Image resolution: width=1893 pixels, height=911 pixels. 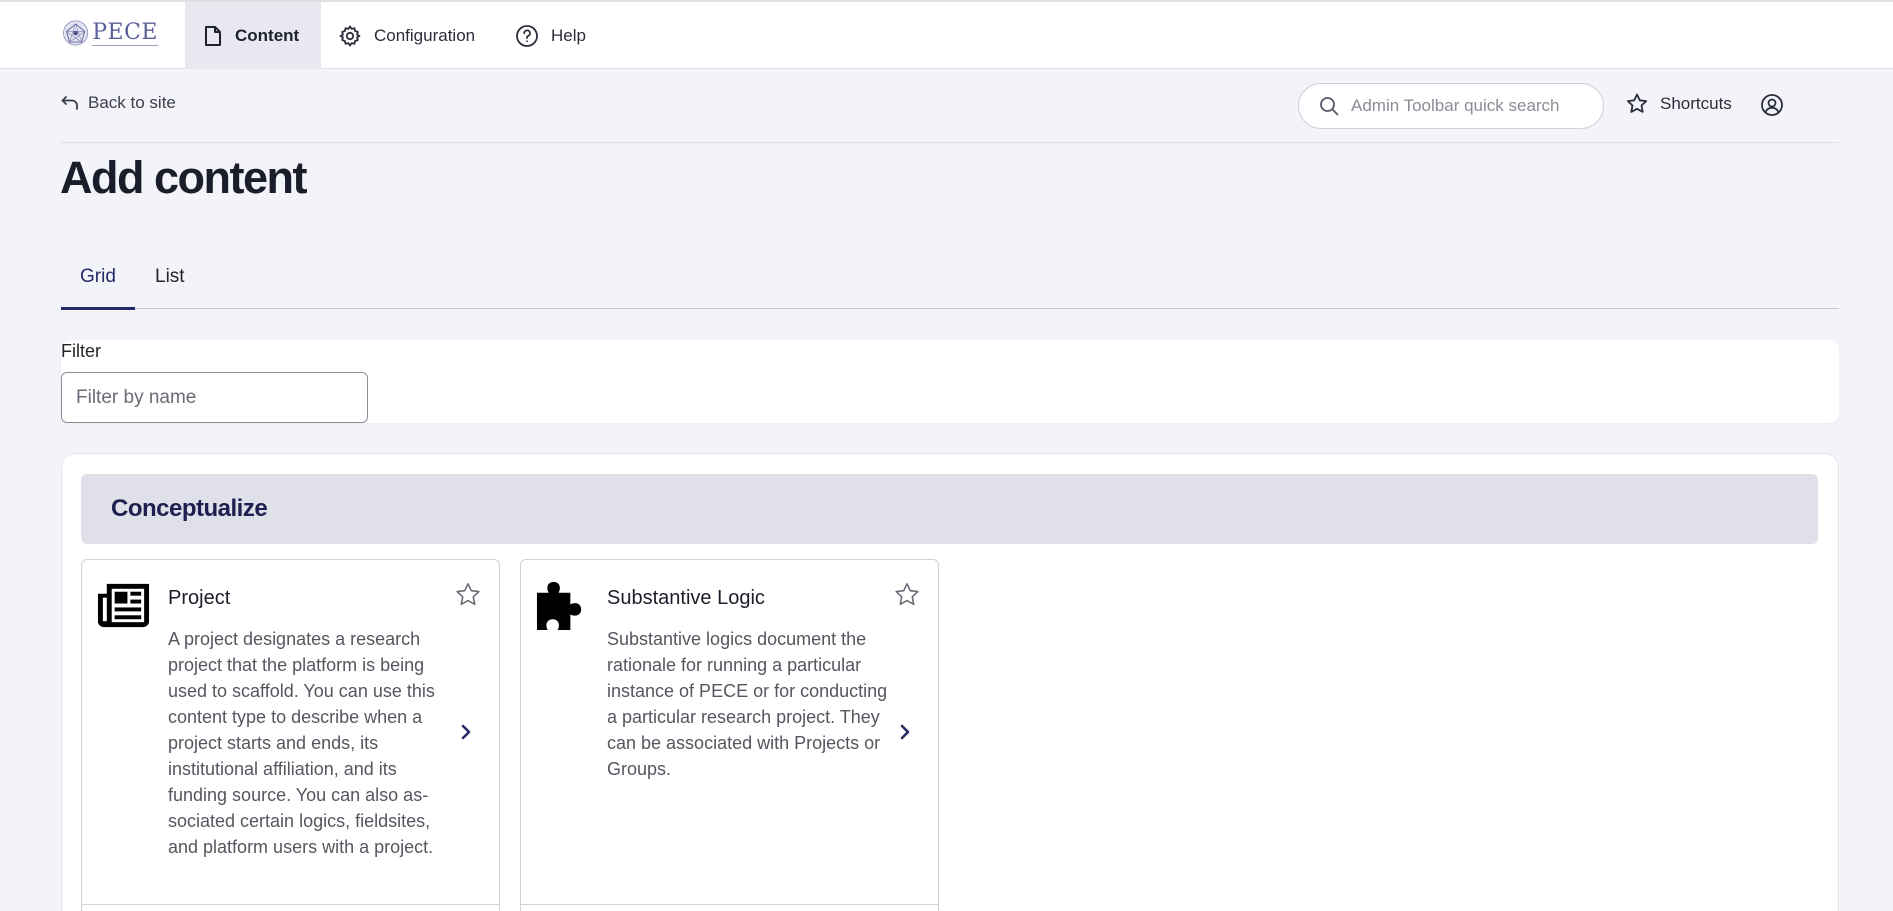 What do you see at coordinates (123, 605) in the screenshot?
I see `newspaper-icon` at bounding box center [123, 605].